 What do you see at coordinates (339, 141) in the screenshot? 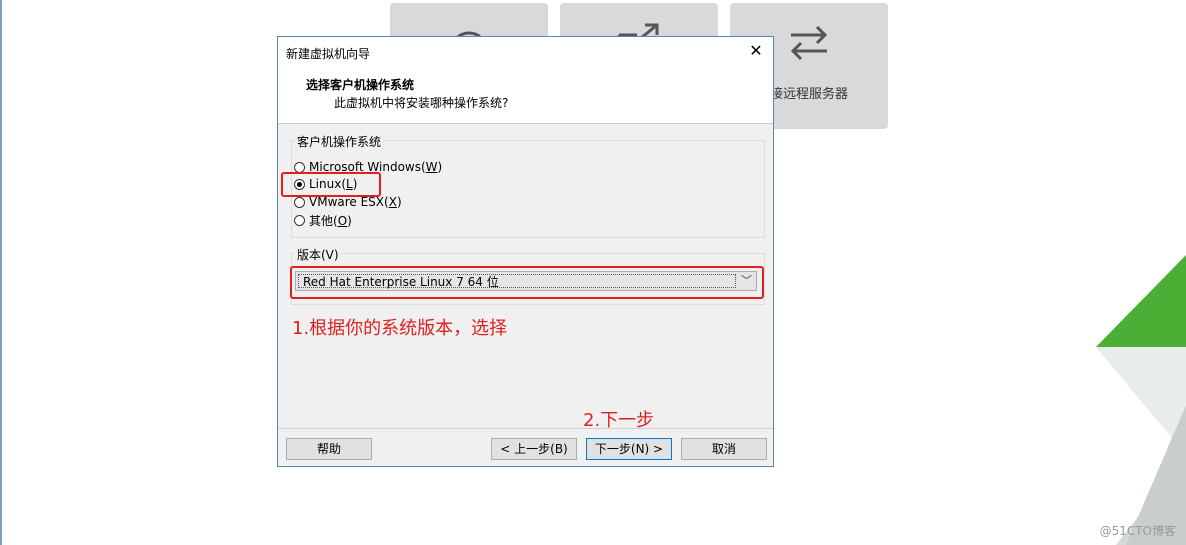
I see `guest-os-group-label: 客户机操作系统` at bounding box center [339, 141].